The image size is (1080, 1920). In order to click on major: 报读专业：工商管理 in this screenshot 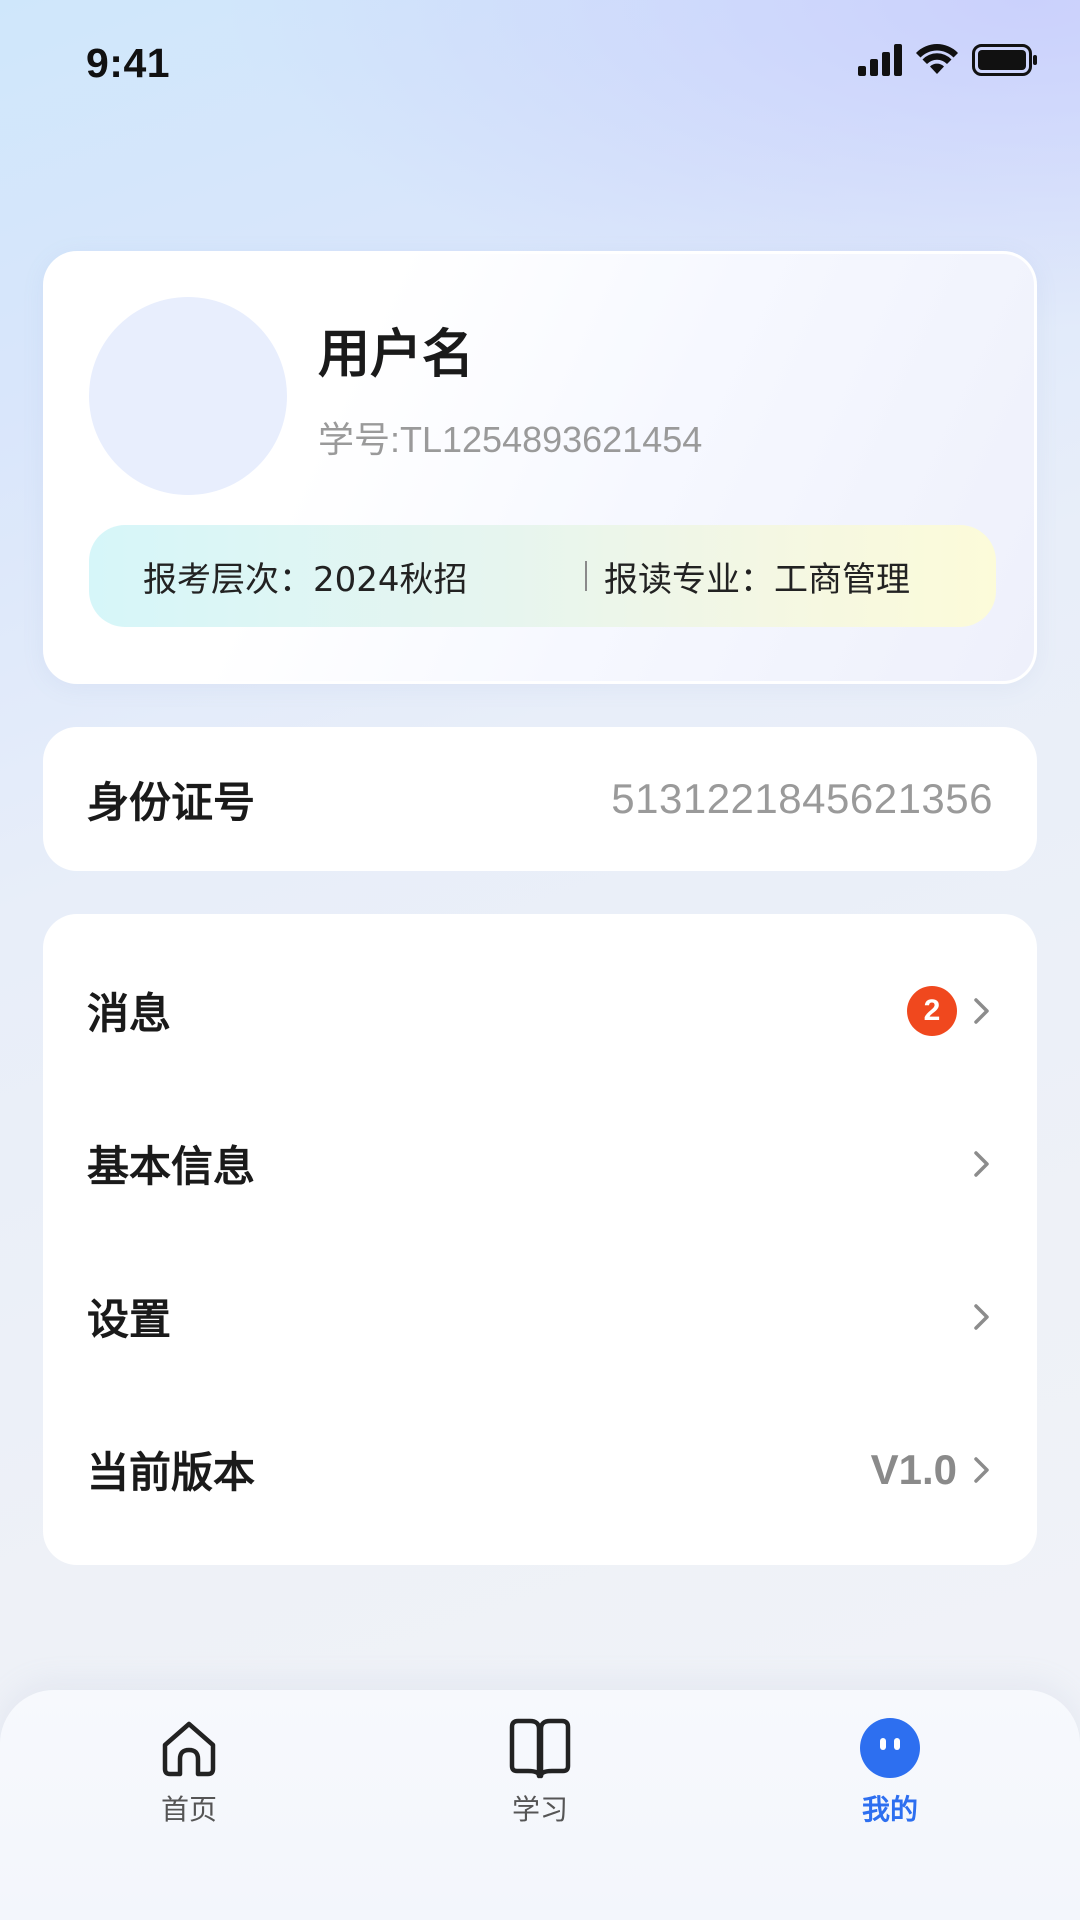, I will do `click(757, 579)`.